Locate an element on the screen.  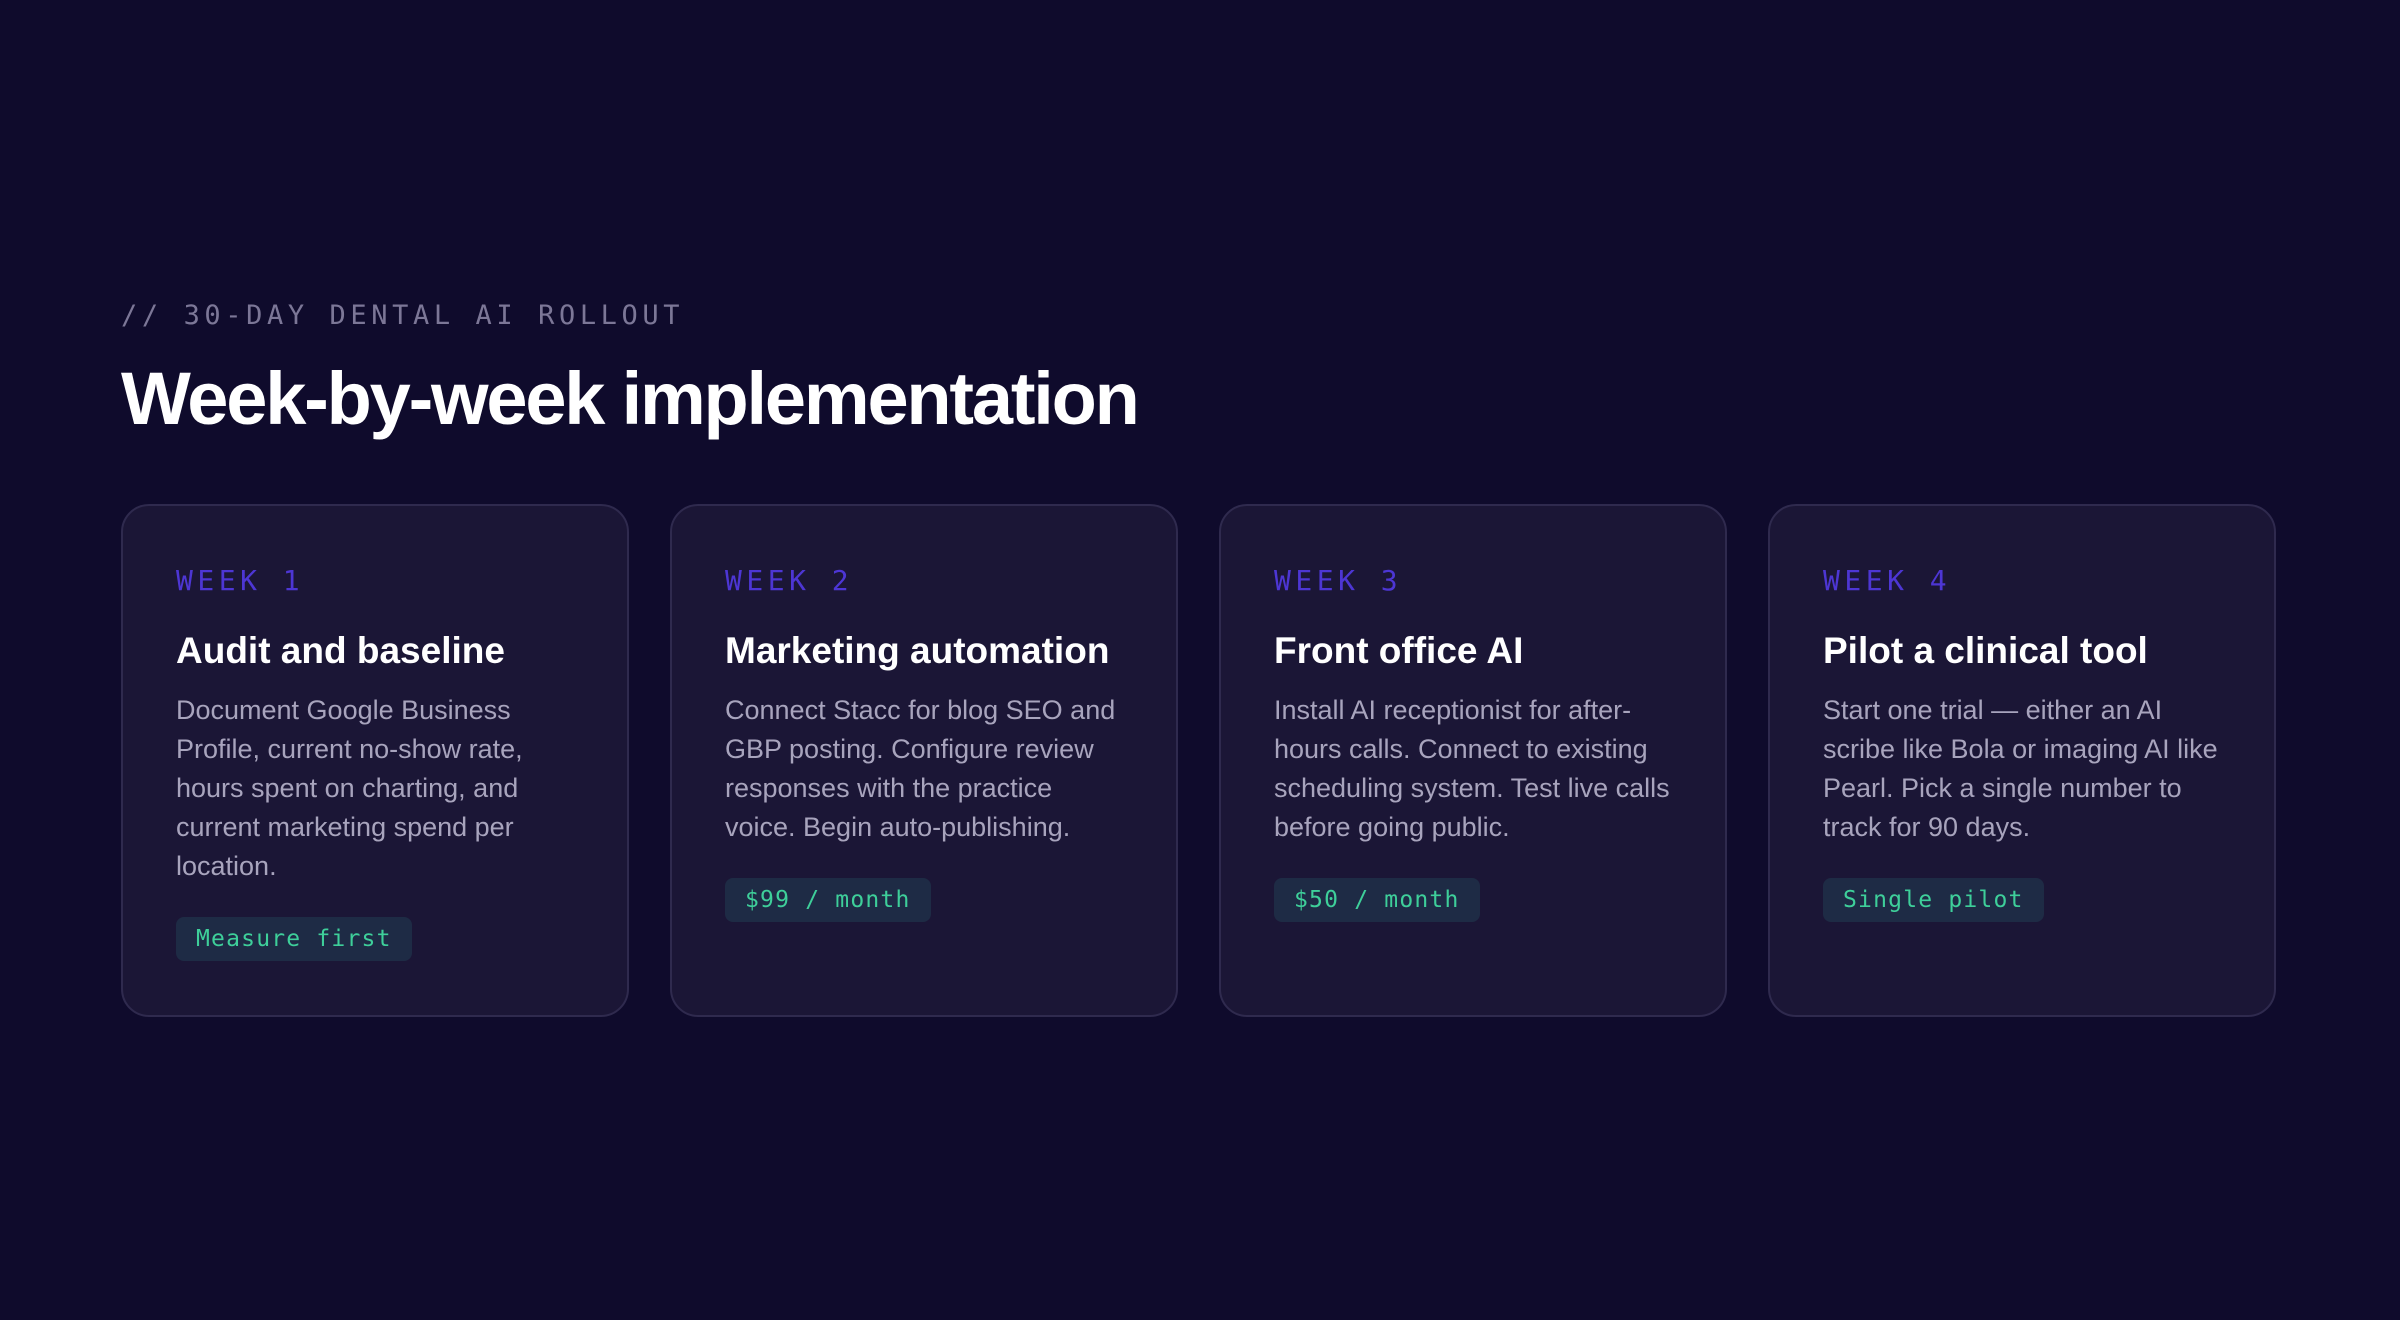
card-title: Pilot a clinical tool is located at coordinates (1985, 650).